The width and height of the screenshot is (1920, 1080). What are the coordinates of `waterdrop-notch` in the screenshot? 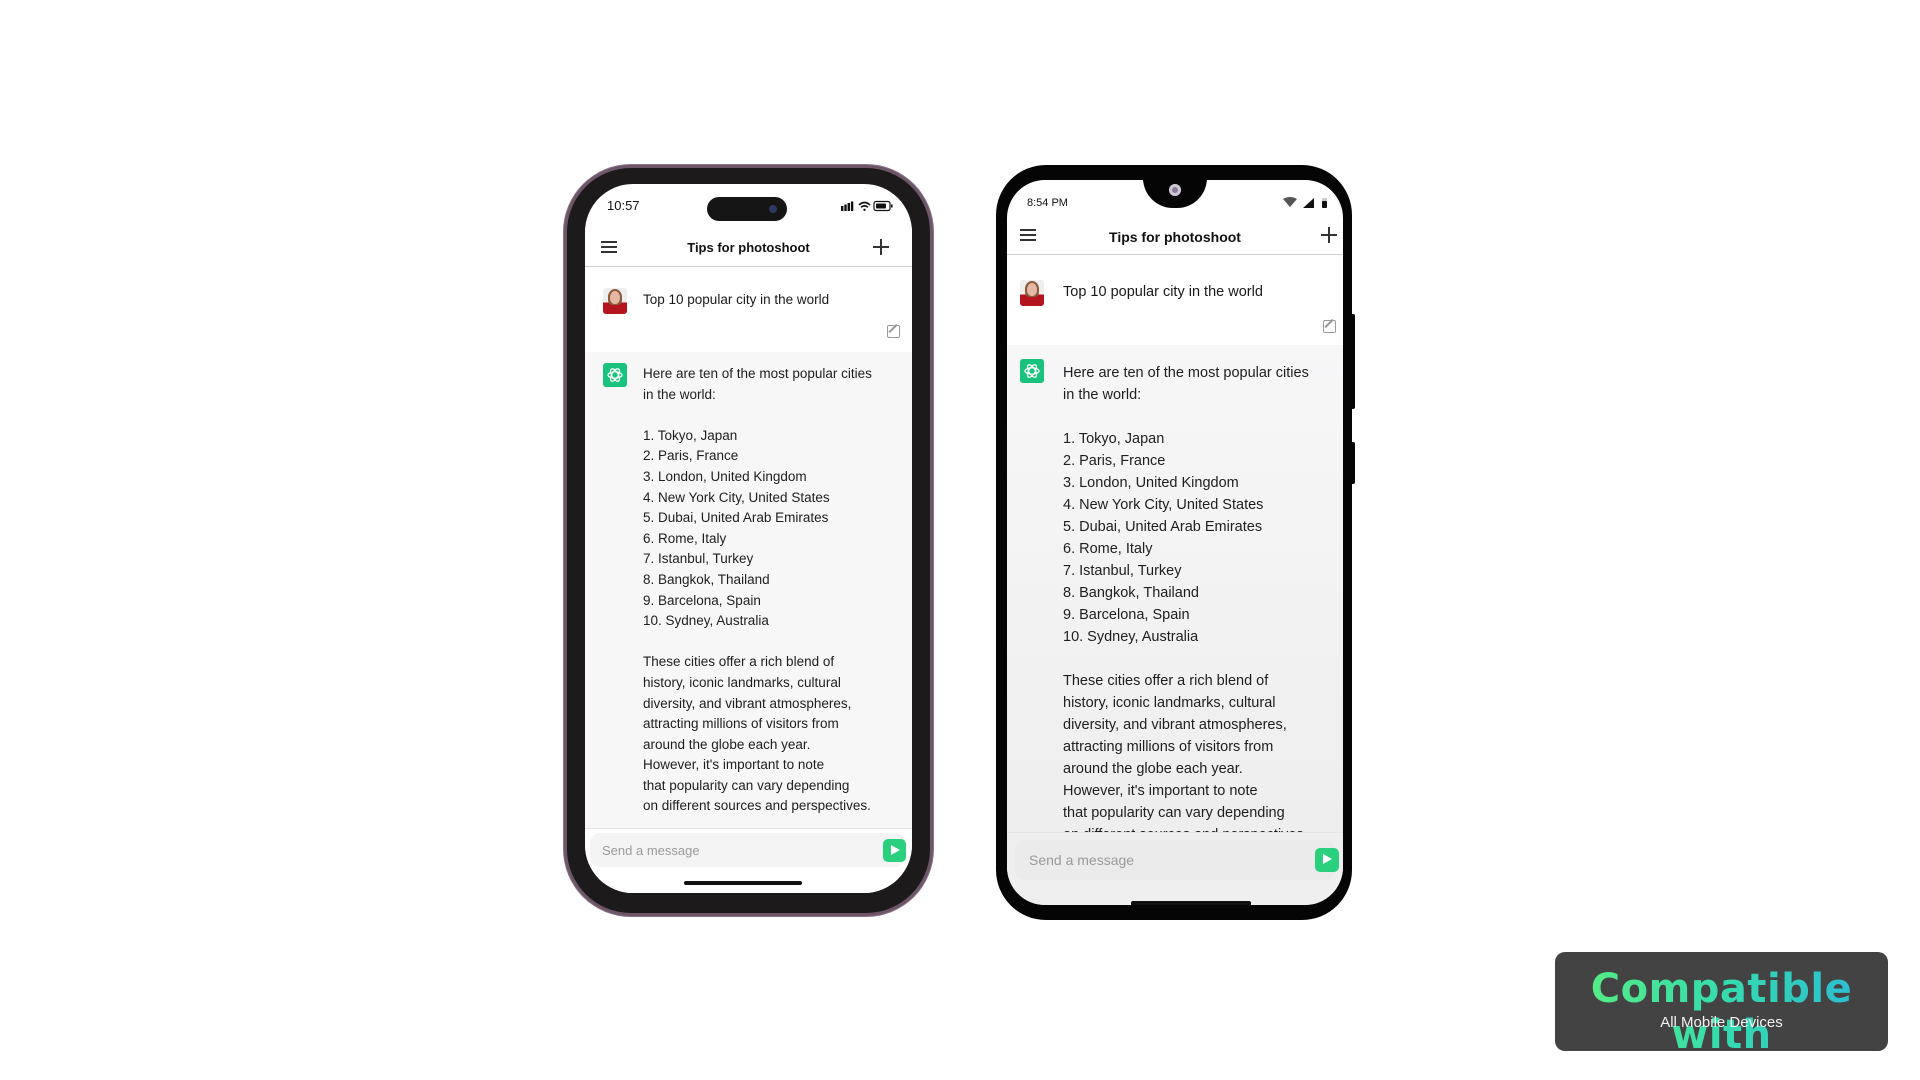 It's located at (1175, 194).